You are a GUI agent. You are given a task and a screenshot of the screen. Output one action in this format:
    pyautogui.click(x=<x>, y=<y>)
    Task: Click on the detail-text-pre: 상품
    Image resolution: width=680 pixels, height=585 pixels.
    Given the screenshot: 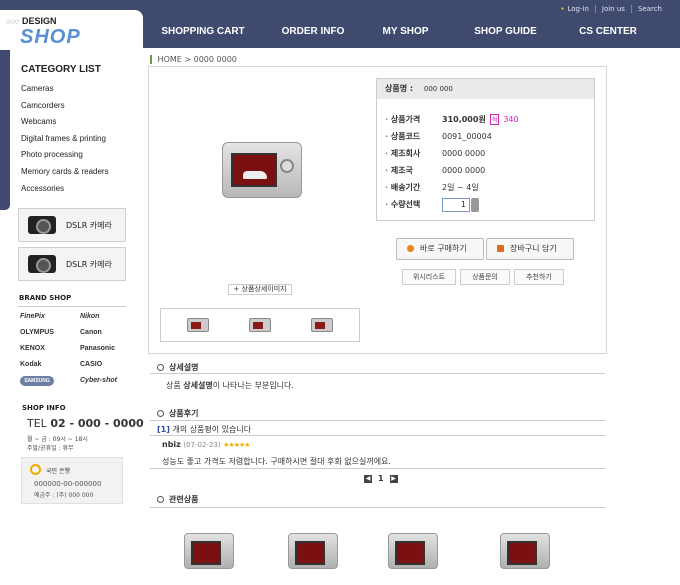 What is the action you would take?
    pyautogui.click(x=175, y=385)
    